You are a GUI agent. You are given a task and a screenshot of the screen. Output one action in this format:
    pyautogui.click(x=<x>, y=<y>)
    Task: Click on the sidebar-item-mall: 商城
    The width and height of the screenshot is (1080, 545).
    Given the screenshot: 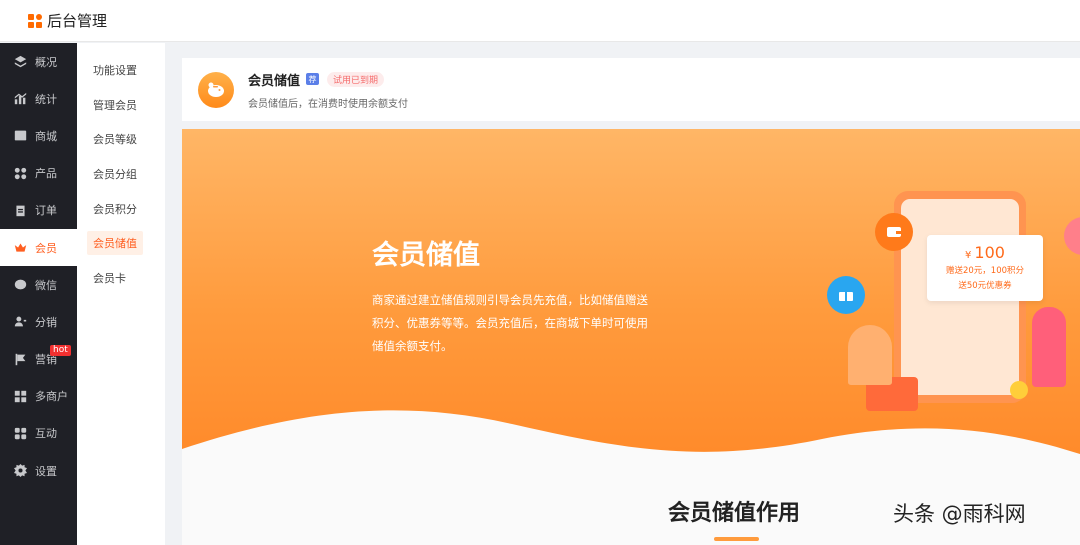 What is the action you would take?
    pyautogui.click(x=38, y=135)
    